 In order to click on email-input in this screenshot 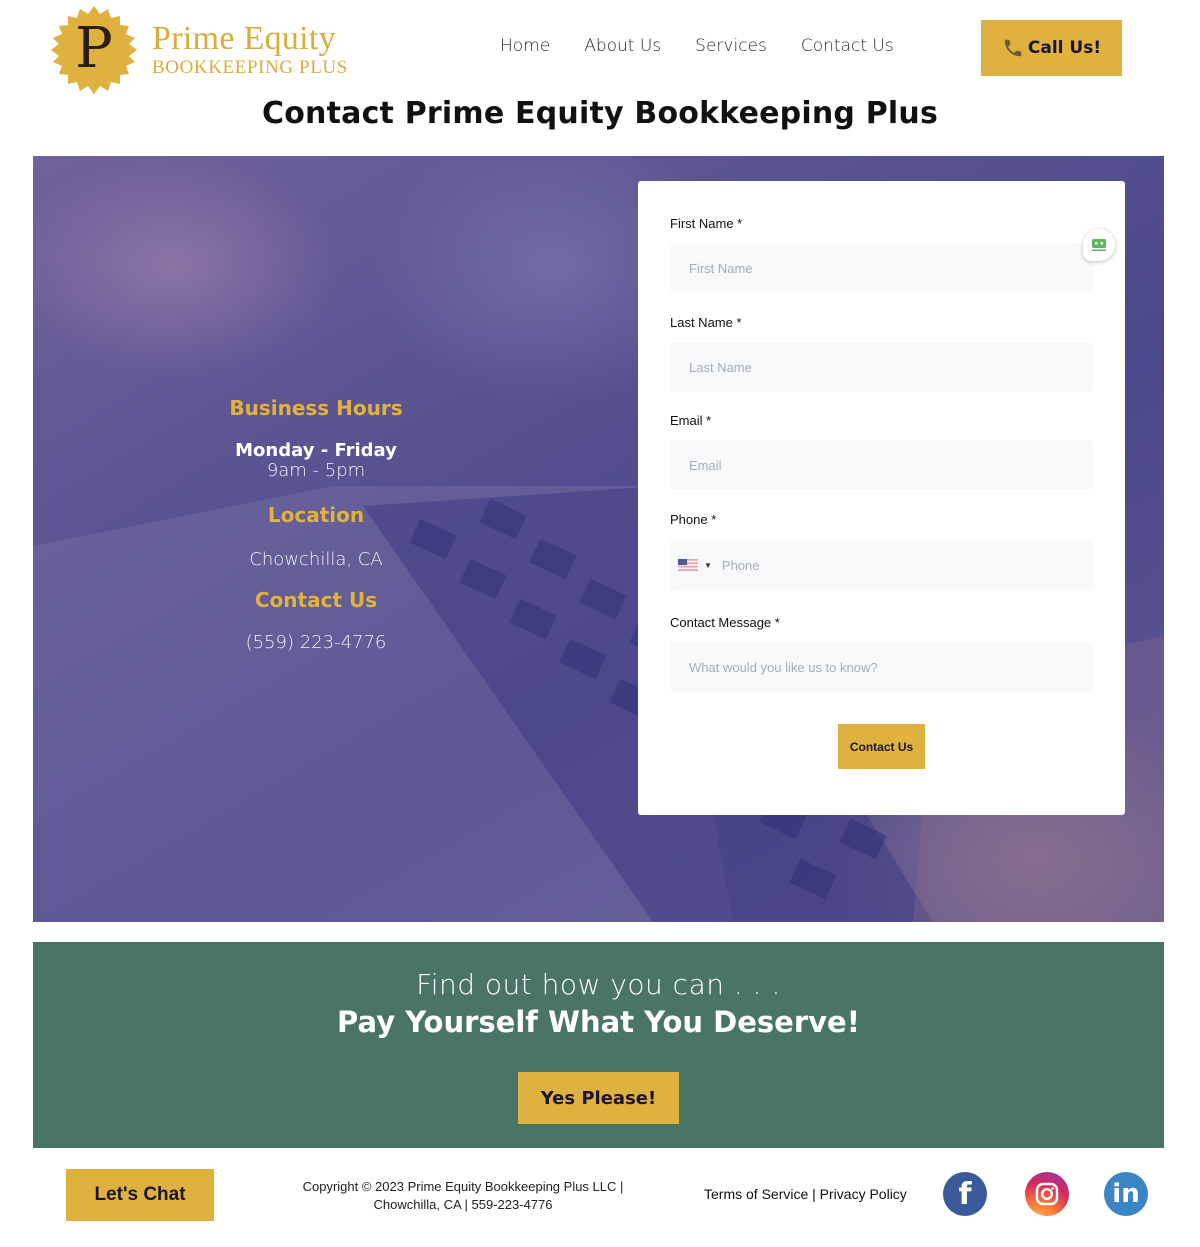, I will do `click(881, 465)`.